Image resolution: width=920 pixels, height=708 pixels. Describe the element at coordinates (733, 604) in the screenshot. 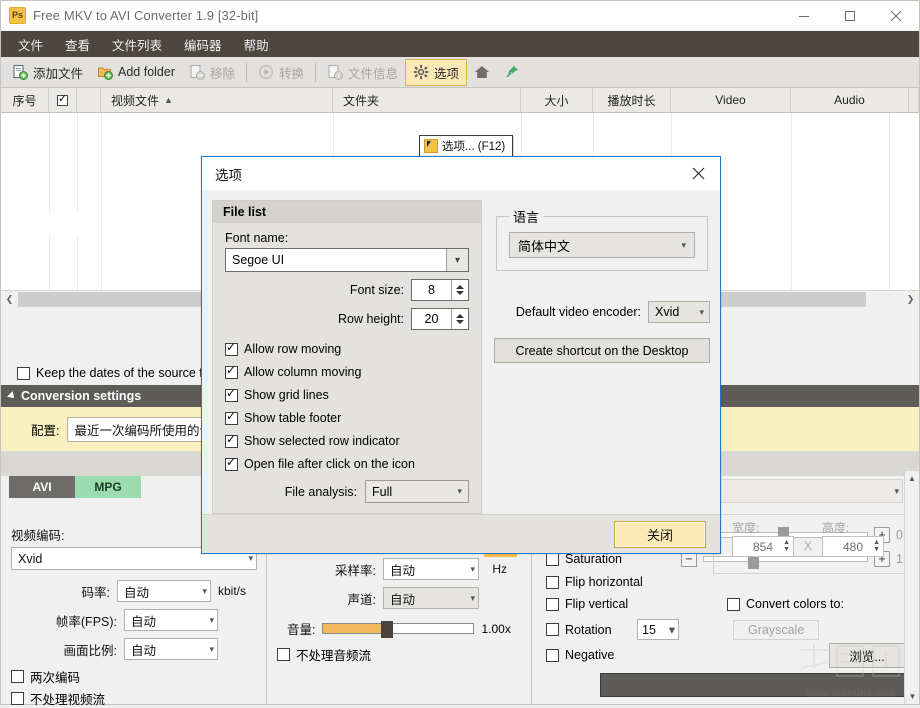

I see `convert-colors-checkbox` at that location.